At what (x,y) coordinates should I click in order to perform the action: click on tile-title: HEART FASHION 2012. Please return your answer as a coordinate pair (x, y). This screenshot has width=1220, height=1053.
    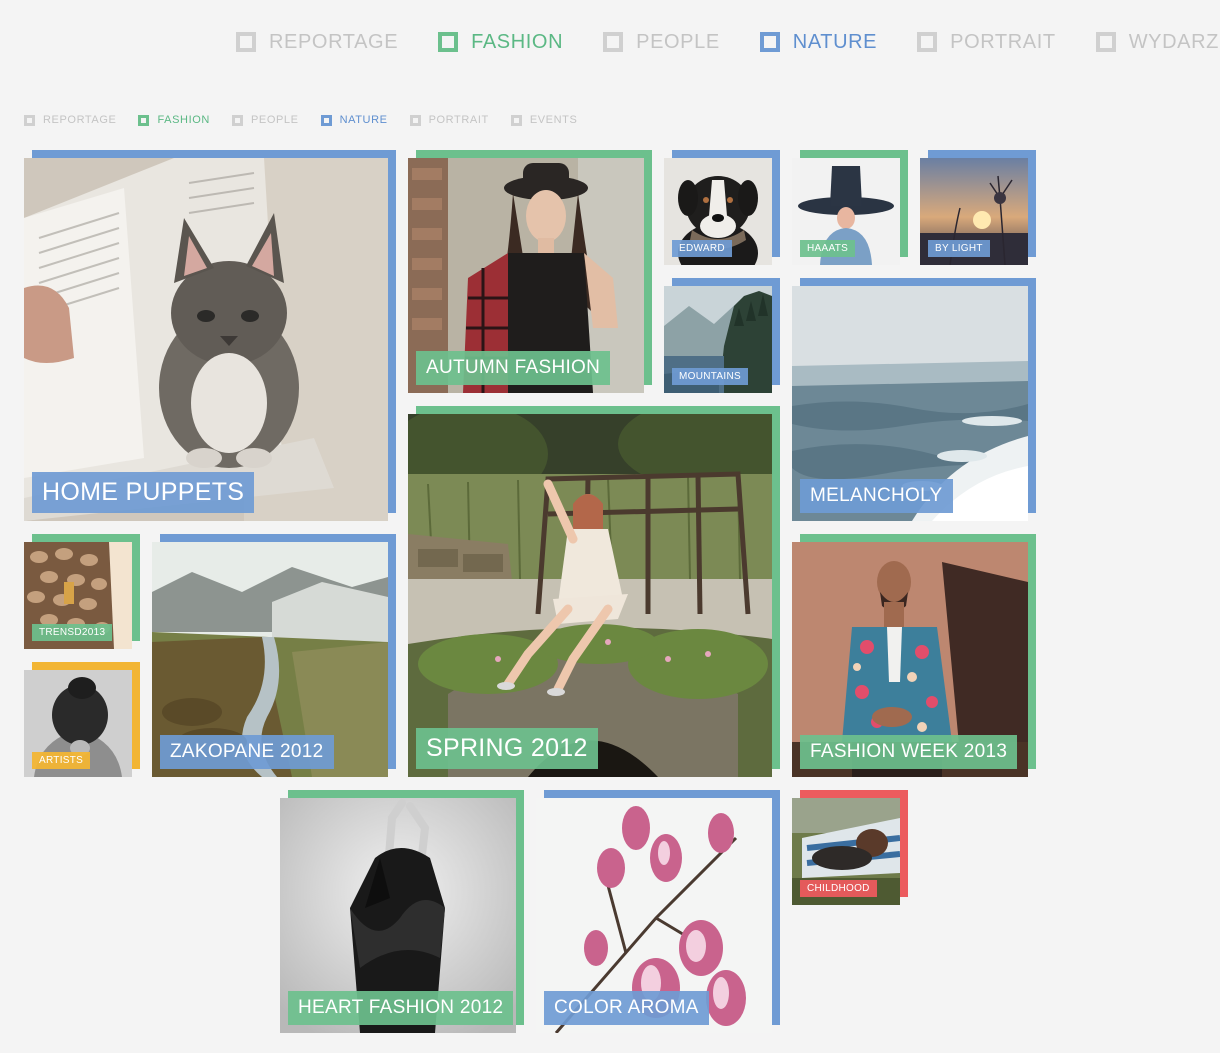
    Looking at the image, I should click on (401, 1008).